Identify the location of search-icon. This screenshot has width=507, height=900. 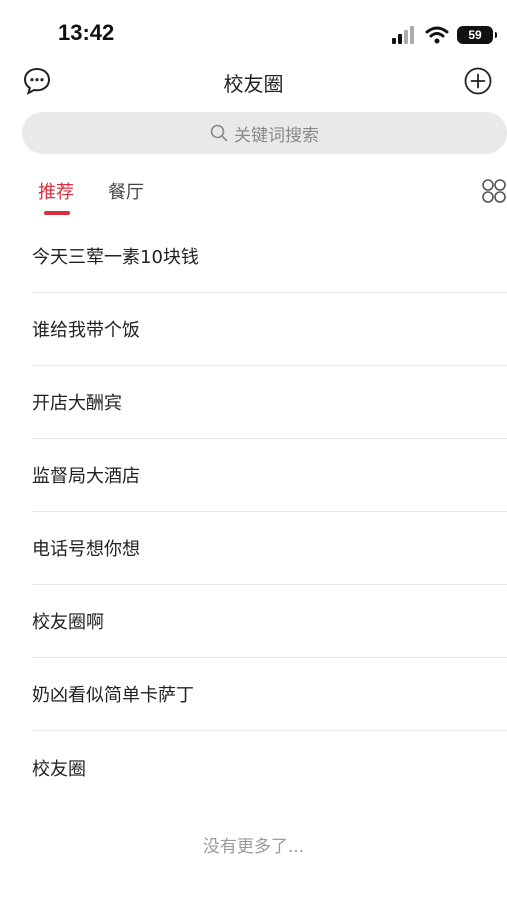
(219, 133).